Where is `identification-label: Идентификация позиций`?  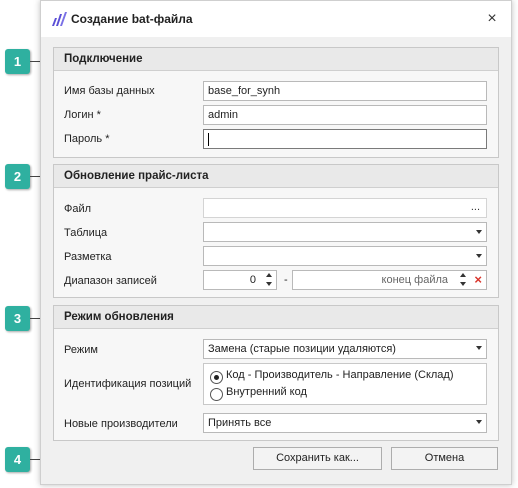
identification-label: Идентификация позиций is located at coordinates (128, 384).